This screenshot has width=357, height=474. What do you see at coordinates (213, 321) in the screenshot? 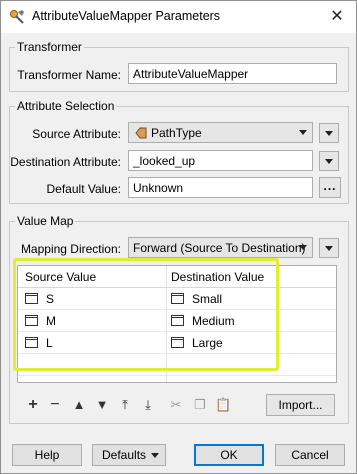
I see `destination-value-cell: Medium` at bounding box center [213, 321].